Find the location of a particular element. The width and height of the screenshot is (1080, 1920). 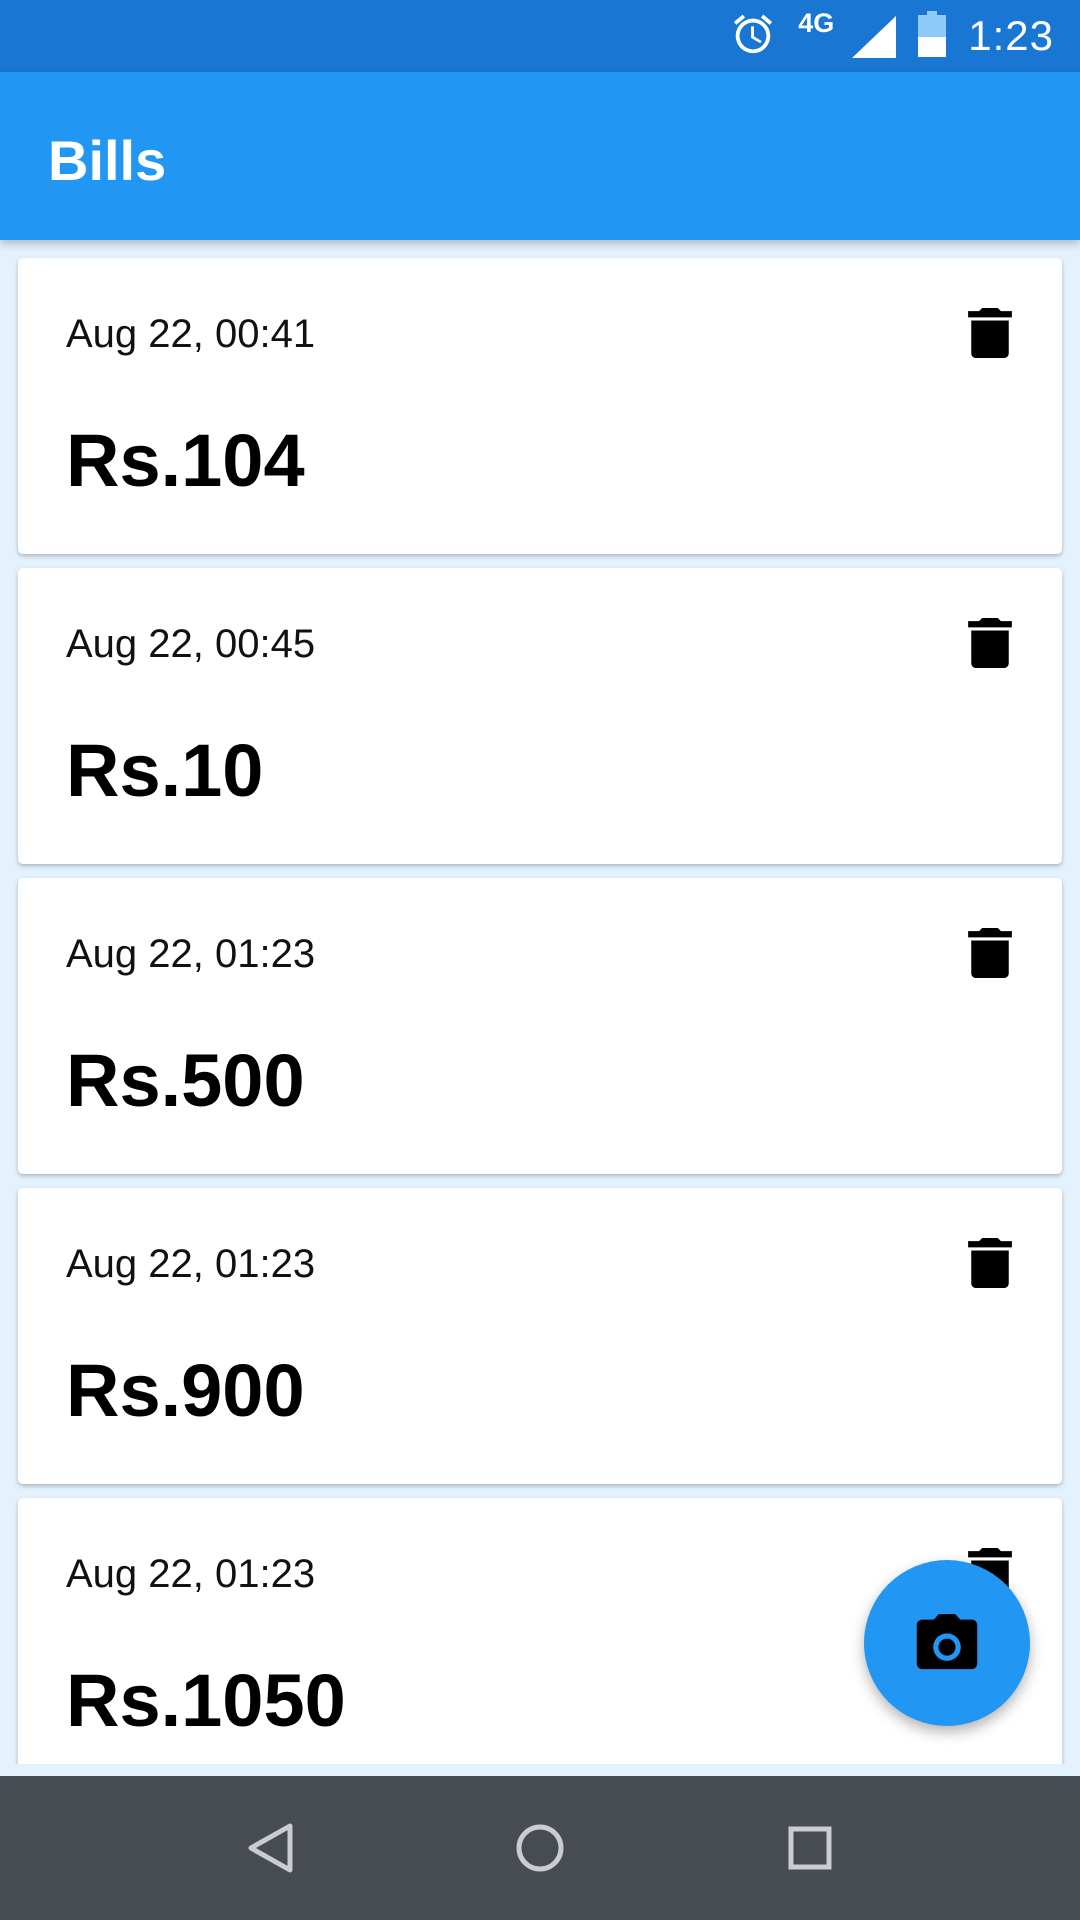

recents-icon is located at coordinates (810, 1848).